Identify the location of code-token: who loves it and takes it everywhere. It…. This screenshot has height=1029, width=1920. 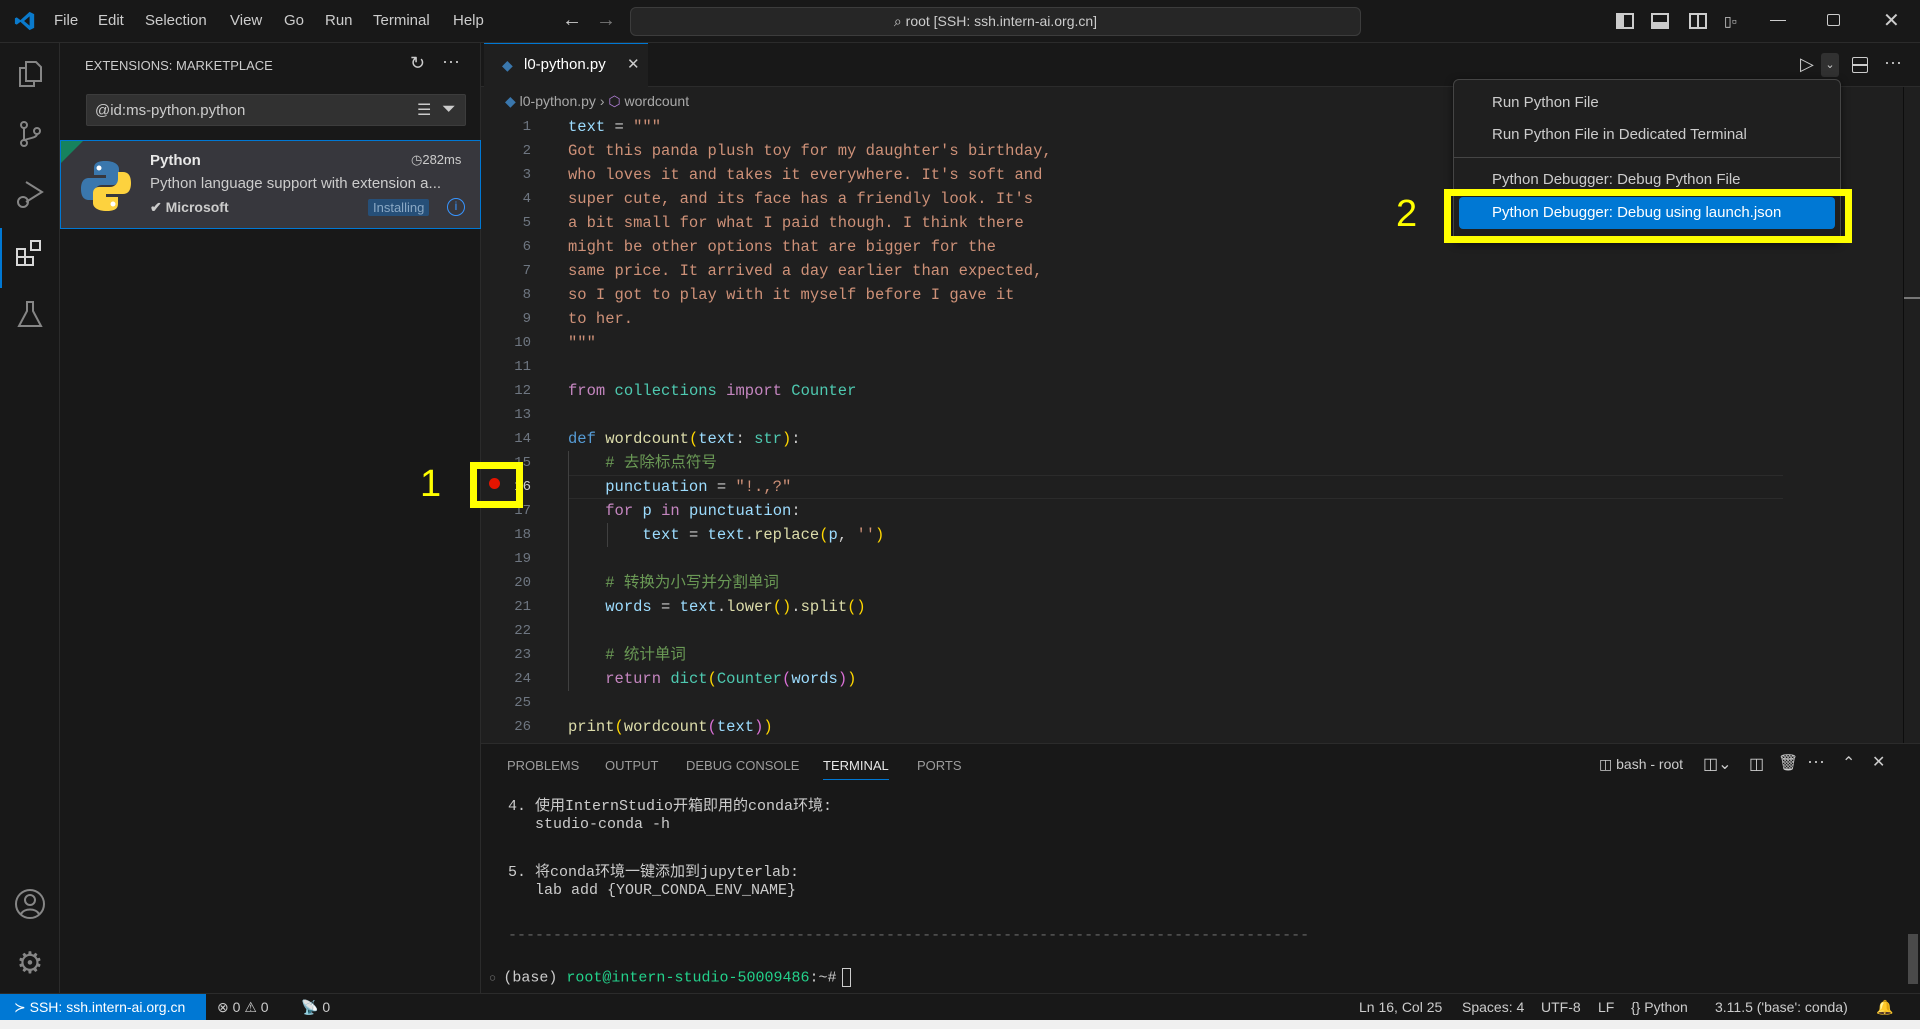
(805, 175).